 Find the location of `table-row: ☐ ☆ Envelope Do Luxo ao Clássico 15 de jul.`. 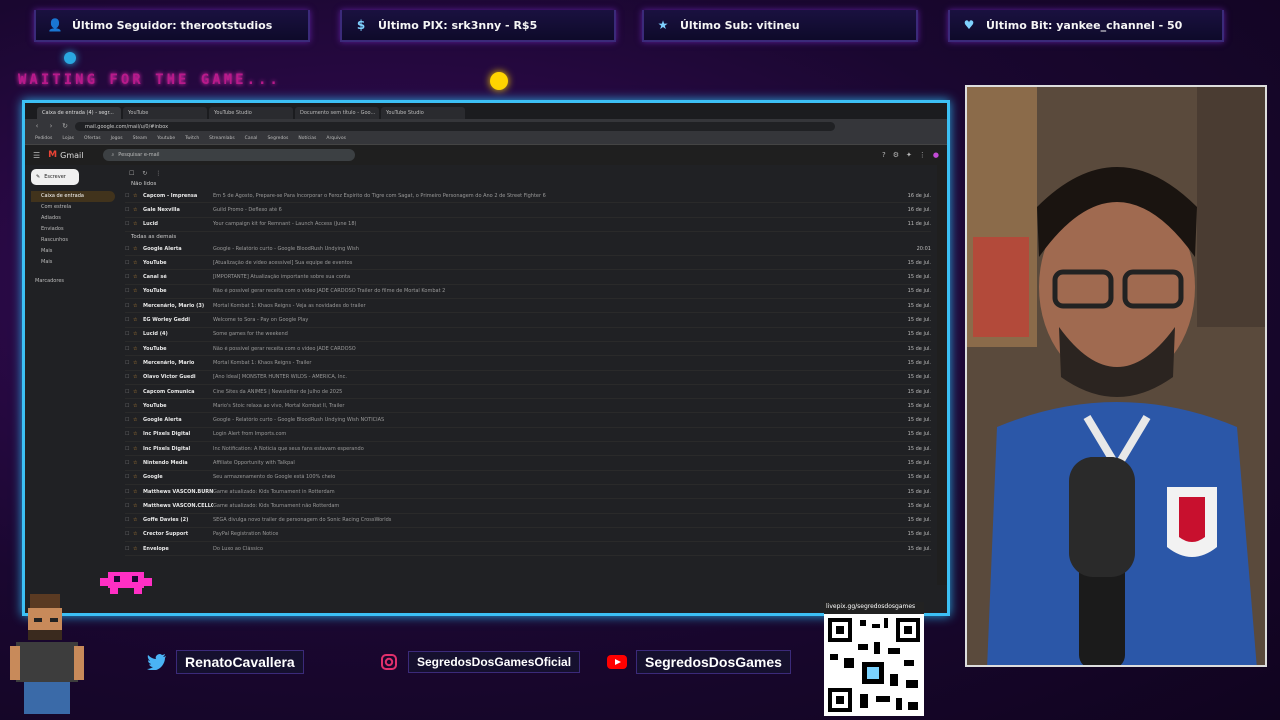

table-row: ☐ ☆ Envelope Do Luxo ao Clássico 15 de jul. is located at coordinates (528, 549).